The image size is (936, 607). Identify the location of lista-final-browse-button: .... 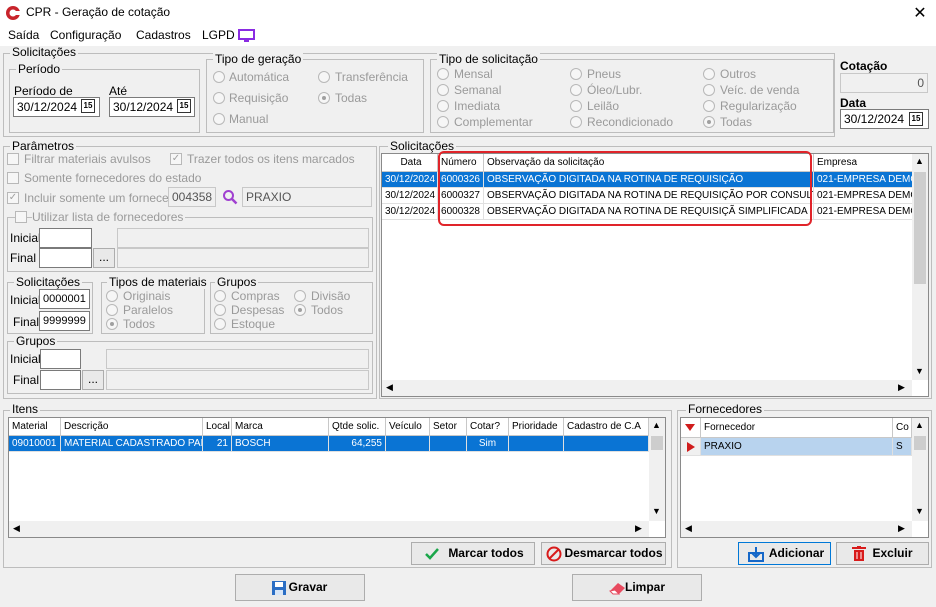
(104, 258).